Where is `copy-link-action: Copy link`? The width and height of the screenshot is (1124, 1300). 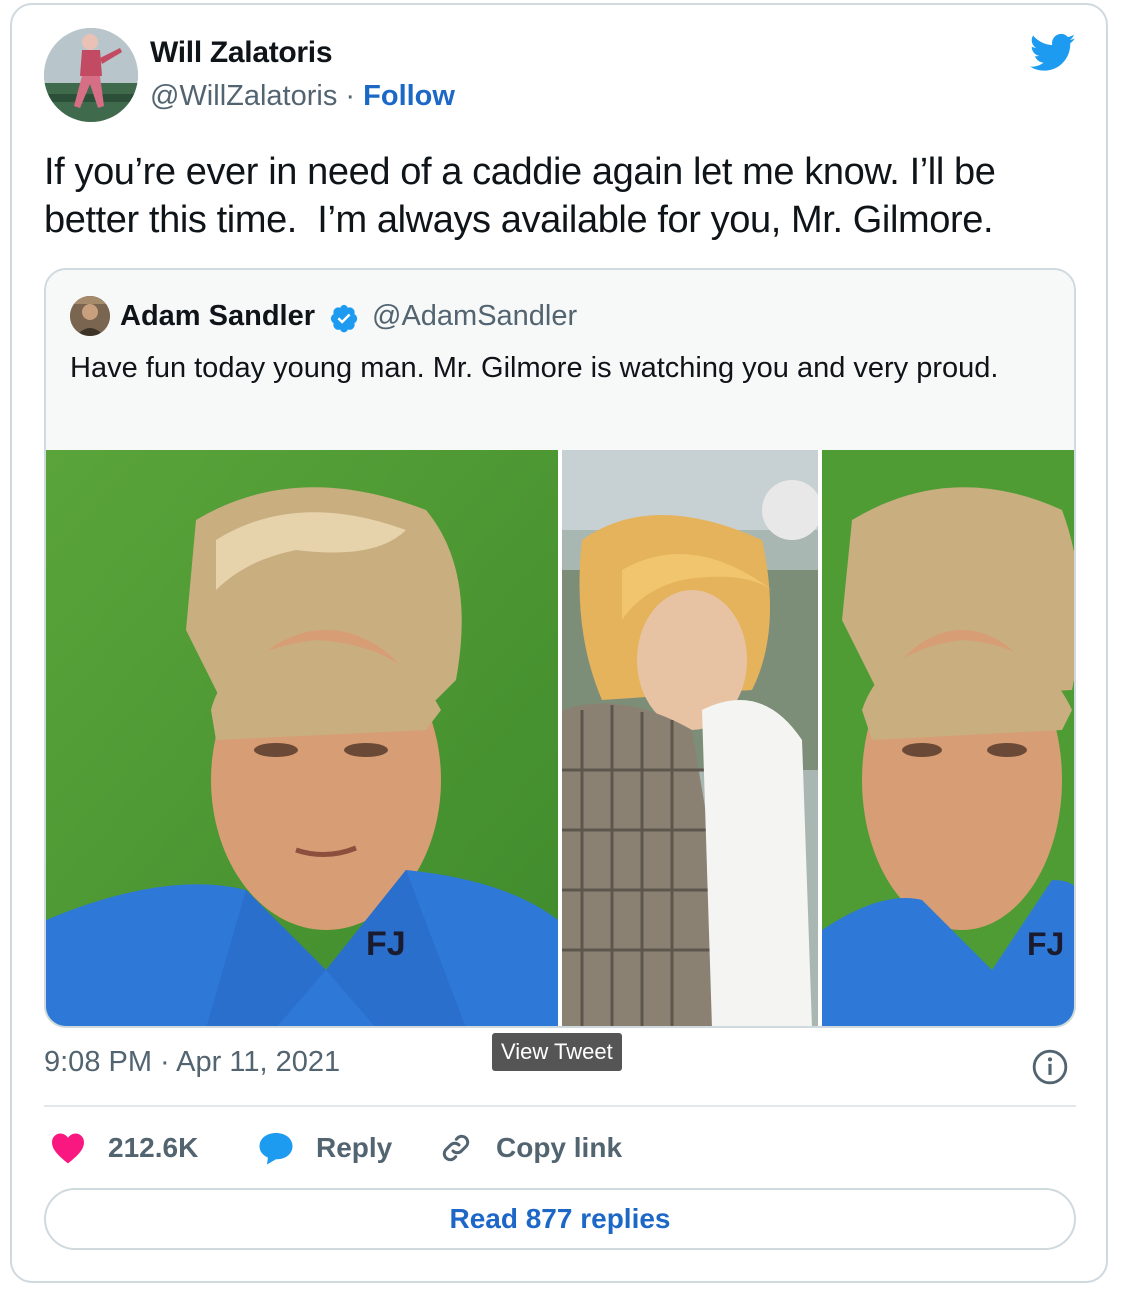
copy-link-action: Copy link is located at coordinates (530, 1148).